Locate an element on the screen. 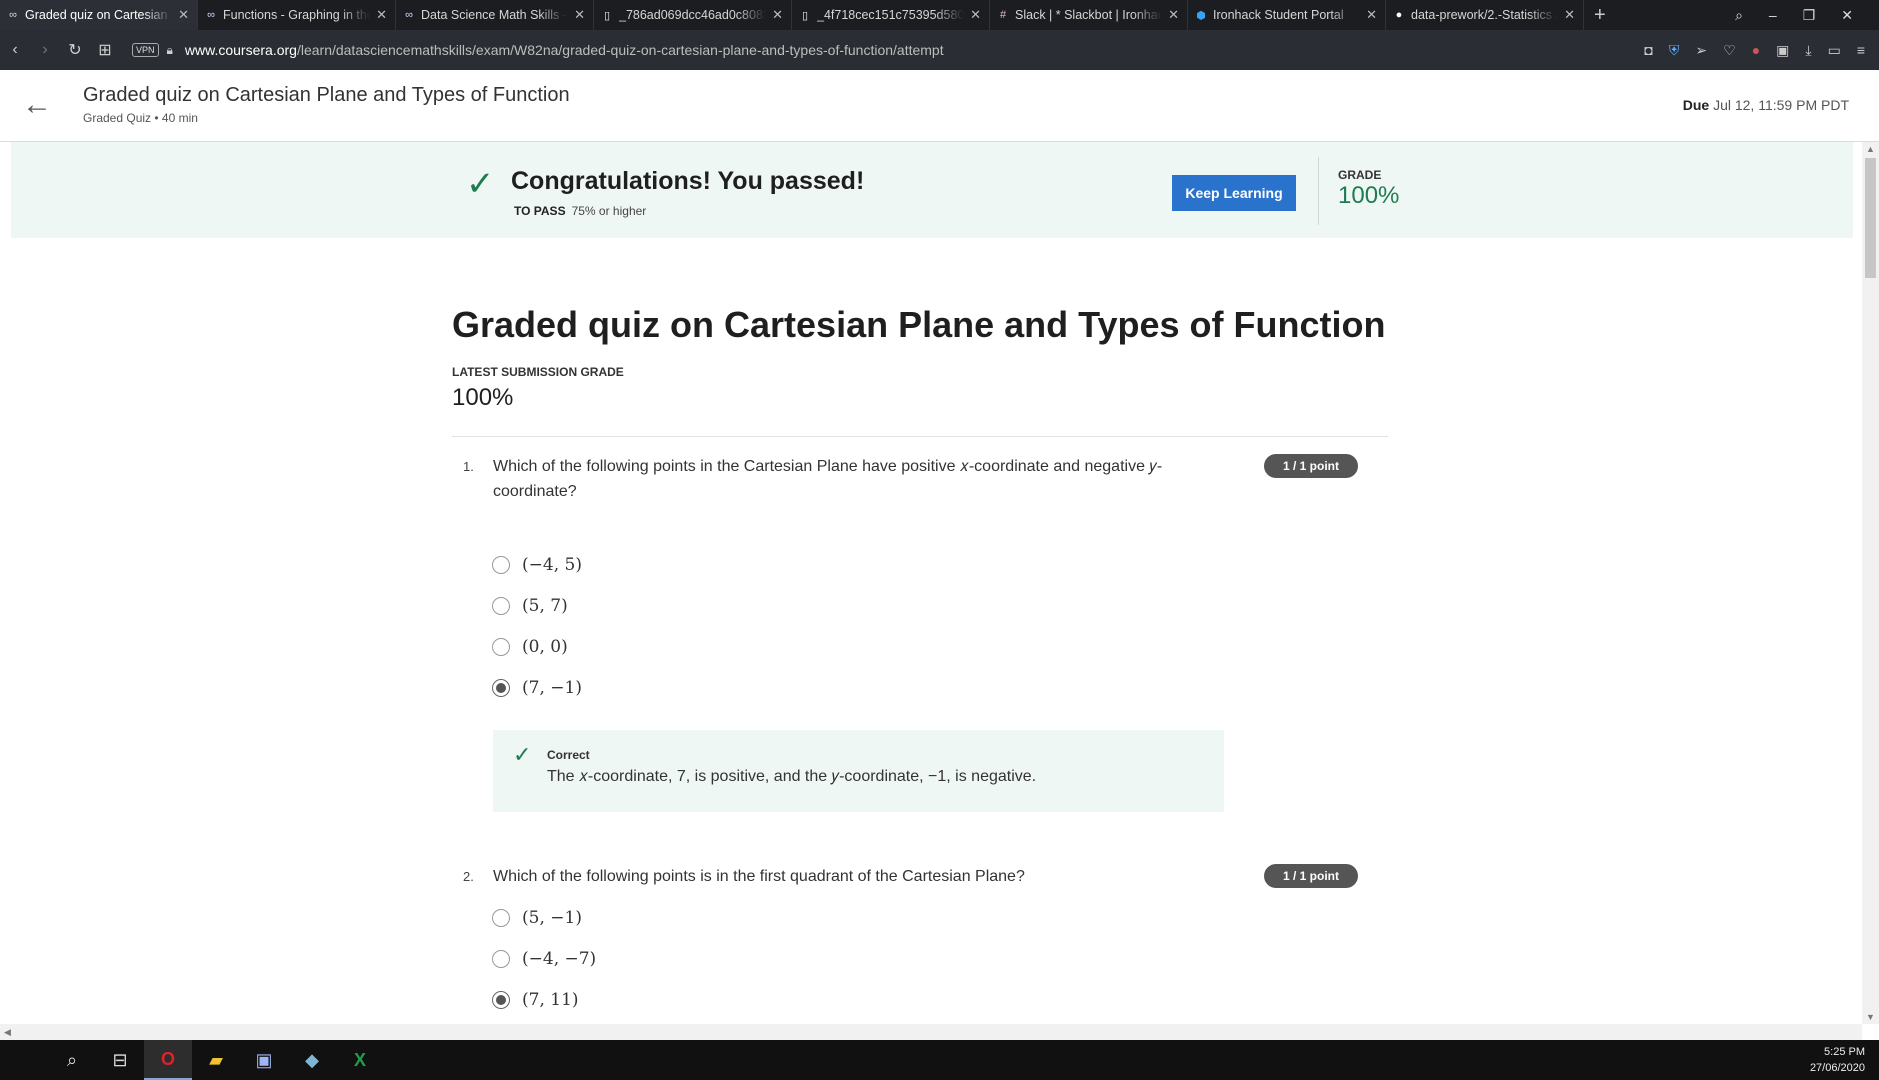  forward-nav-icon: › is located at coordinates (45, 50).